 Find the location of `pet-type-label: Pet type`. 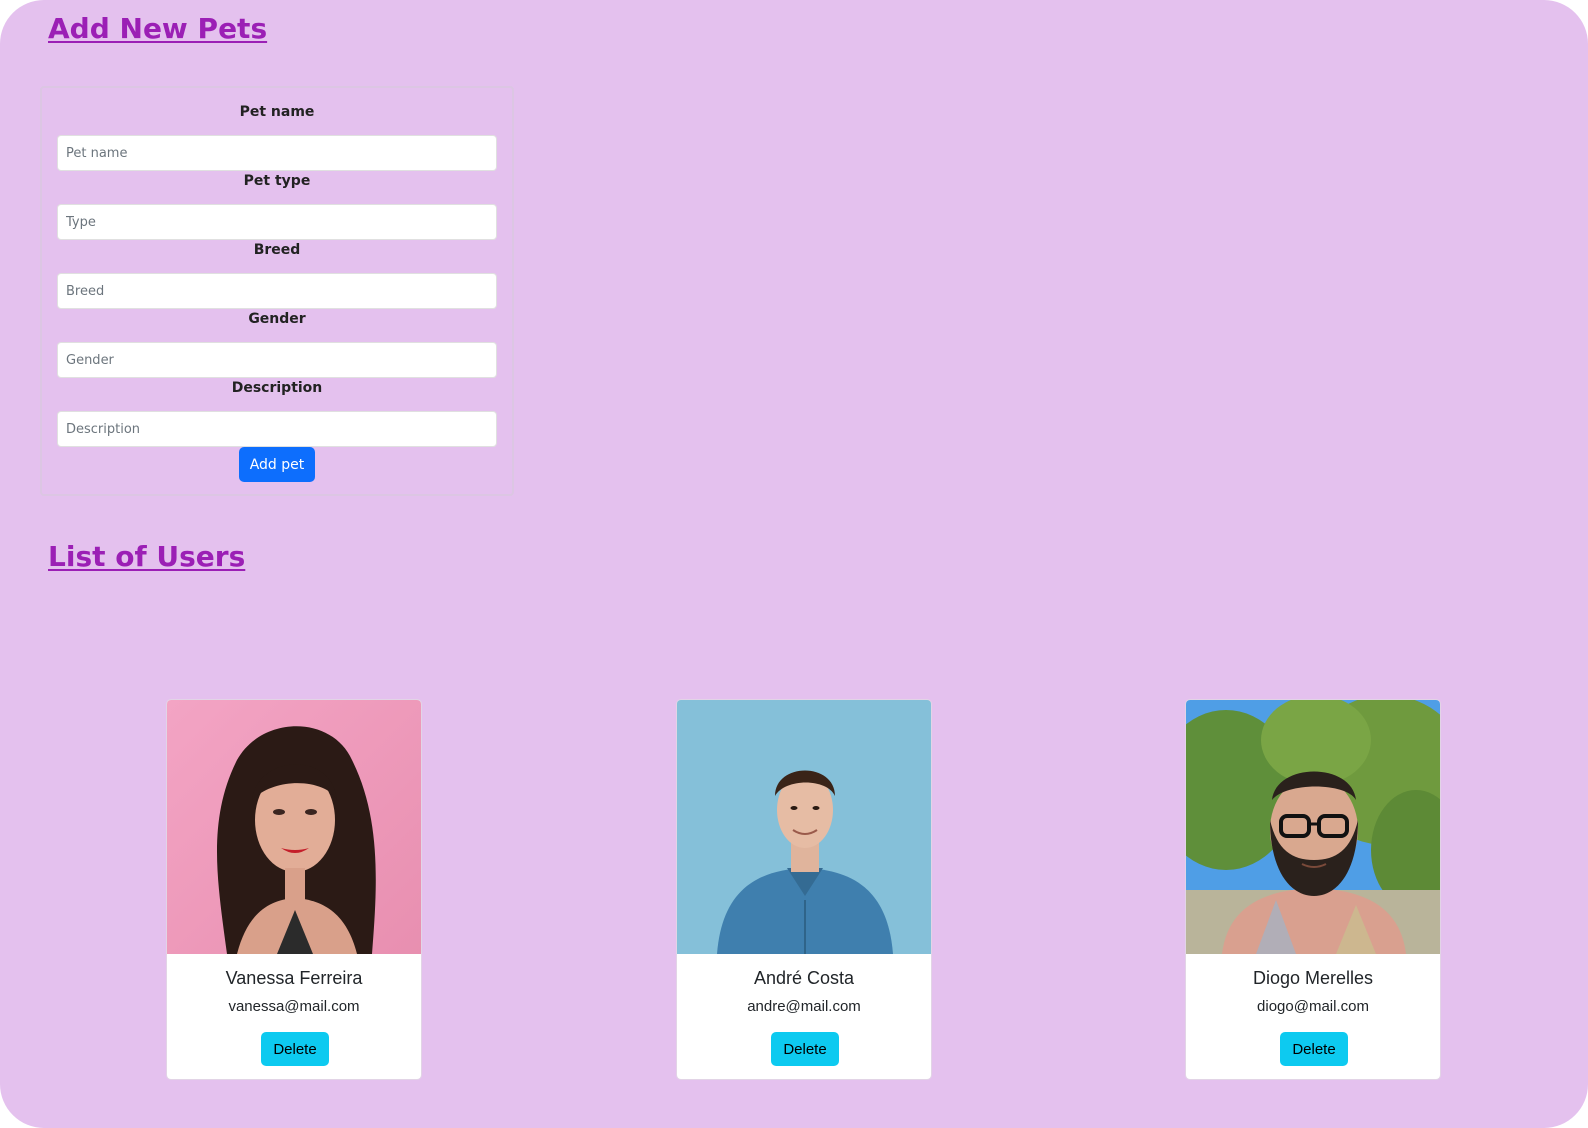

pet-type-label: Pet type is located at coordinates (277, 181).